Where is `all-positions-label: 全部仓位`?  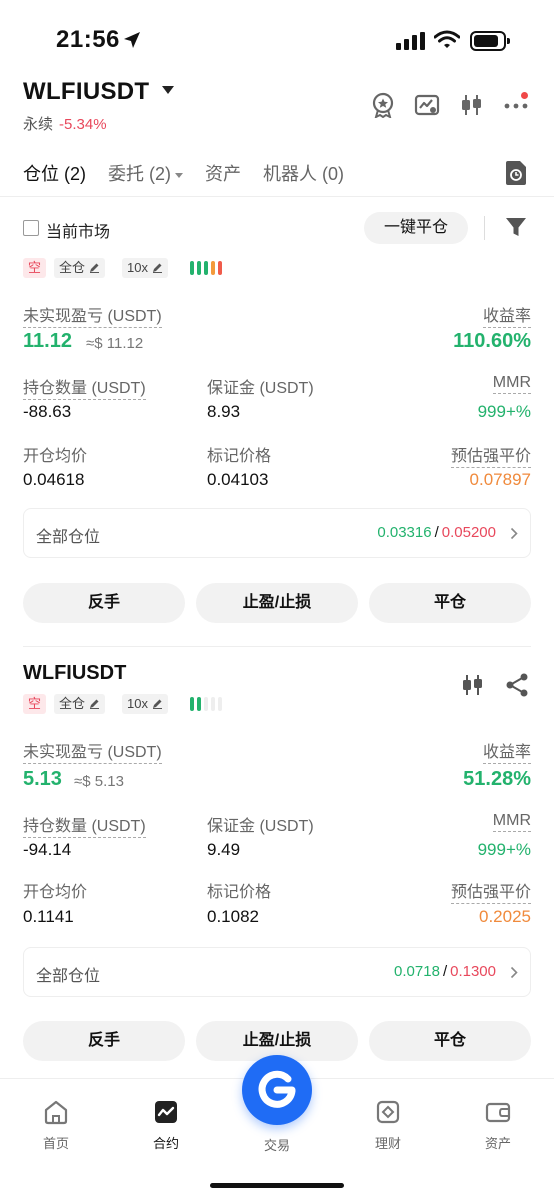
all-positions-label: 全部仓位 is located at coordinates (68, 976).